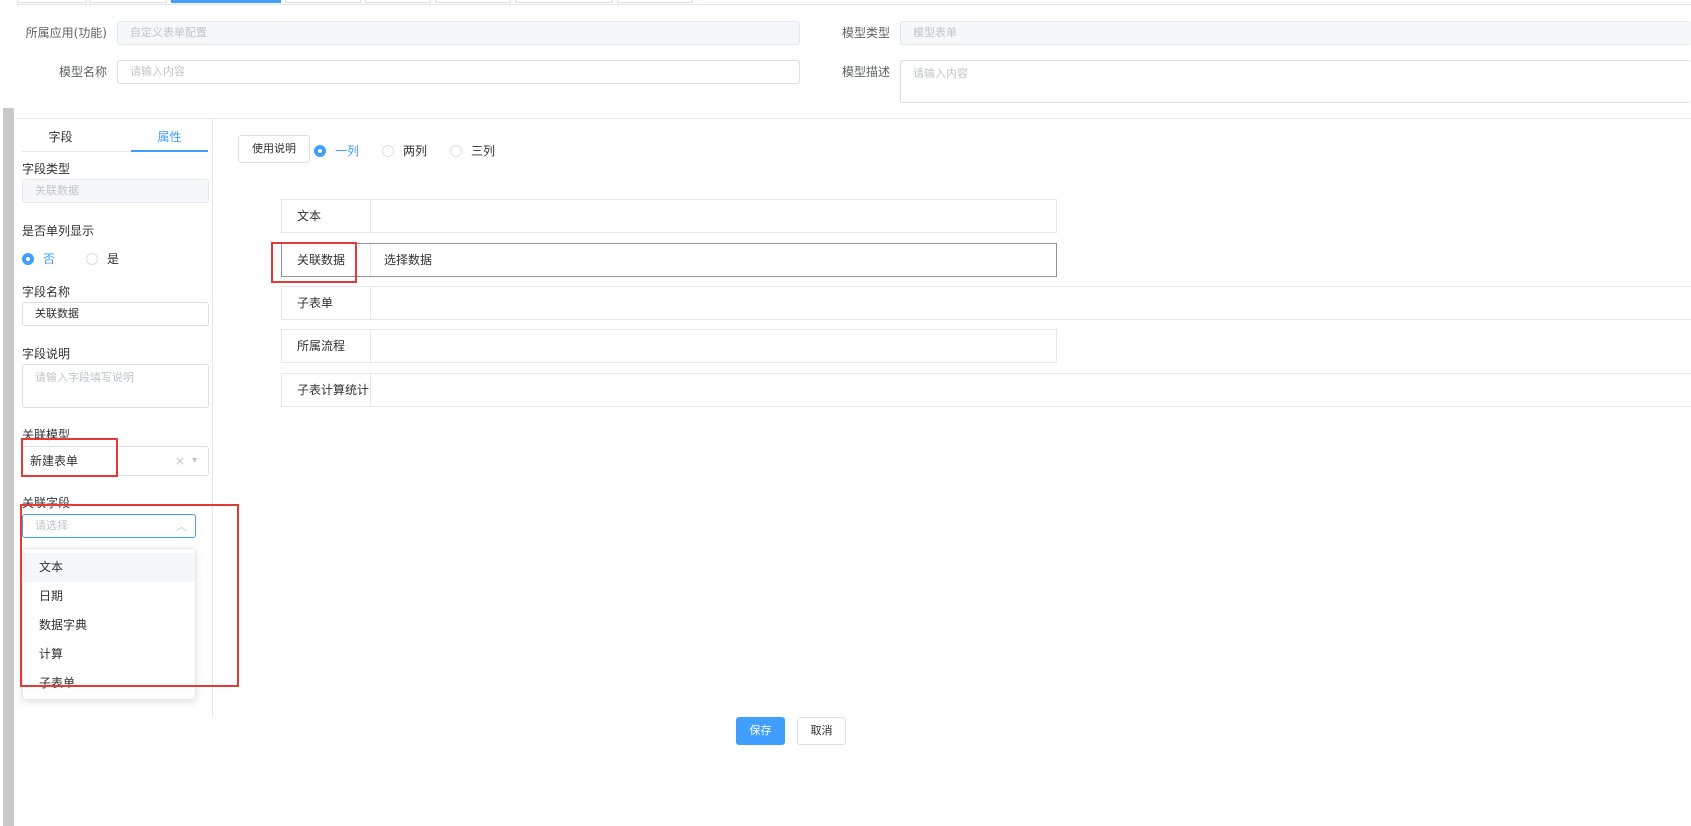  Describe the element at coordinates (58, 231) in the screenshot. I see `single-col-label: 是否单列显示` at that location.